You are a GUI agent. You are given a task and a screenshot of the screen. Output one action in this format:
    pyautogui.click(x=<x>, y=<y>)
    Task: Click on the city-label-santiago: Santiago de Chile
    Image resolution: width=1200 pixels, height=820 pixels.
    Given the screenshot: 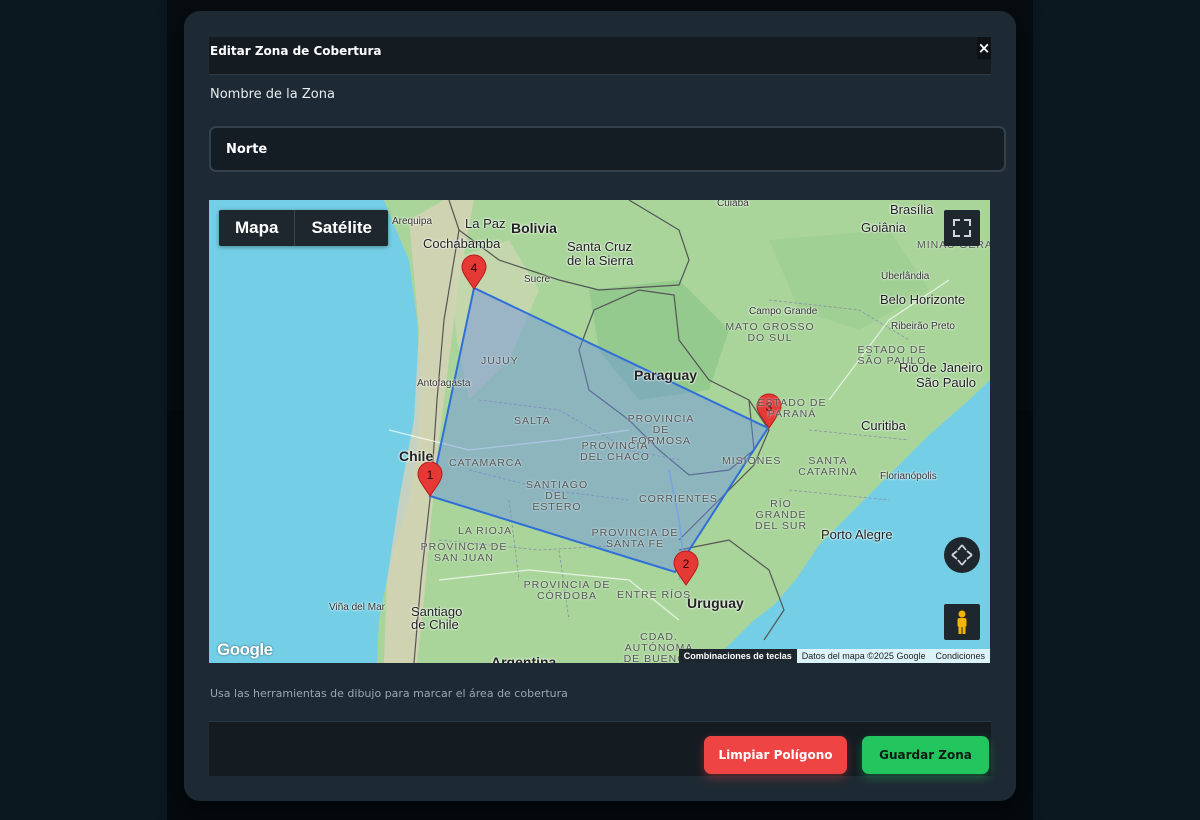 What is the action you would take?
    pyautogui.click(x=437, y=618)
    